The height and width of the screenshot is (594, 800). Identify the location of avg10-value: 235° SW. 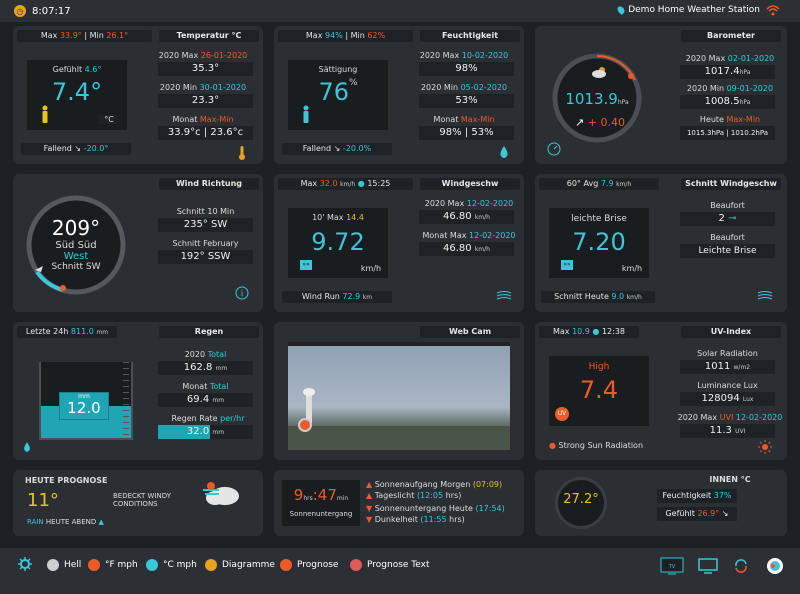
(205, 225).